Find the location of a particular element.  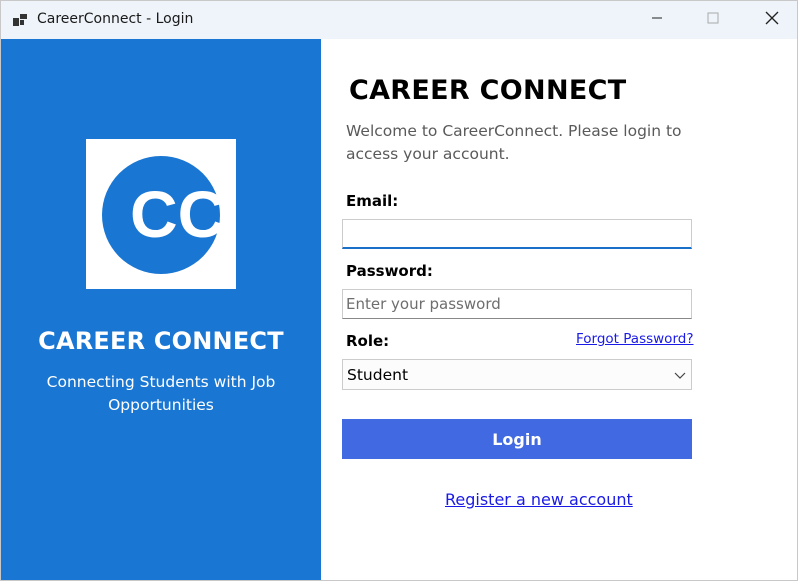

role-selected-value: Student is located at coordinates (378, 375).